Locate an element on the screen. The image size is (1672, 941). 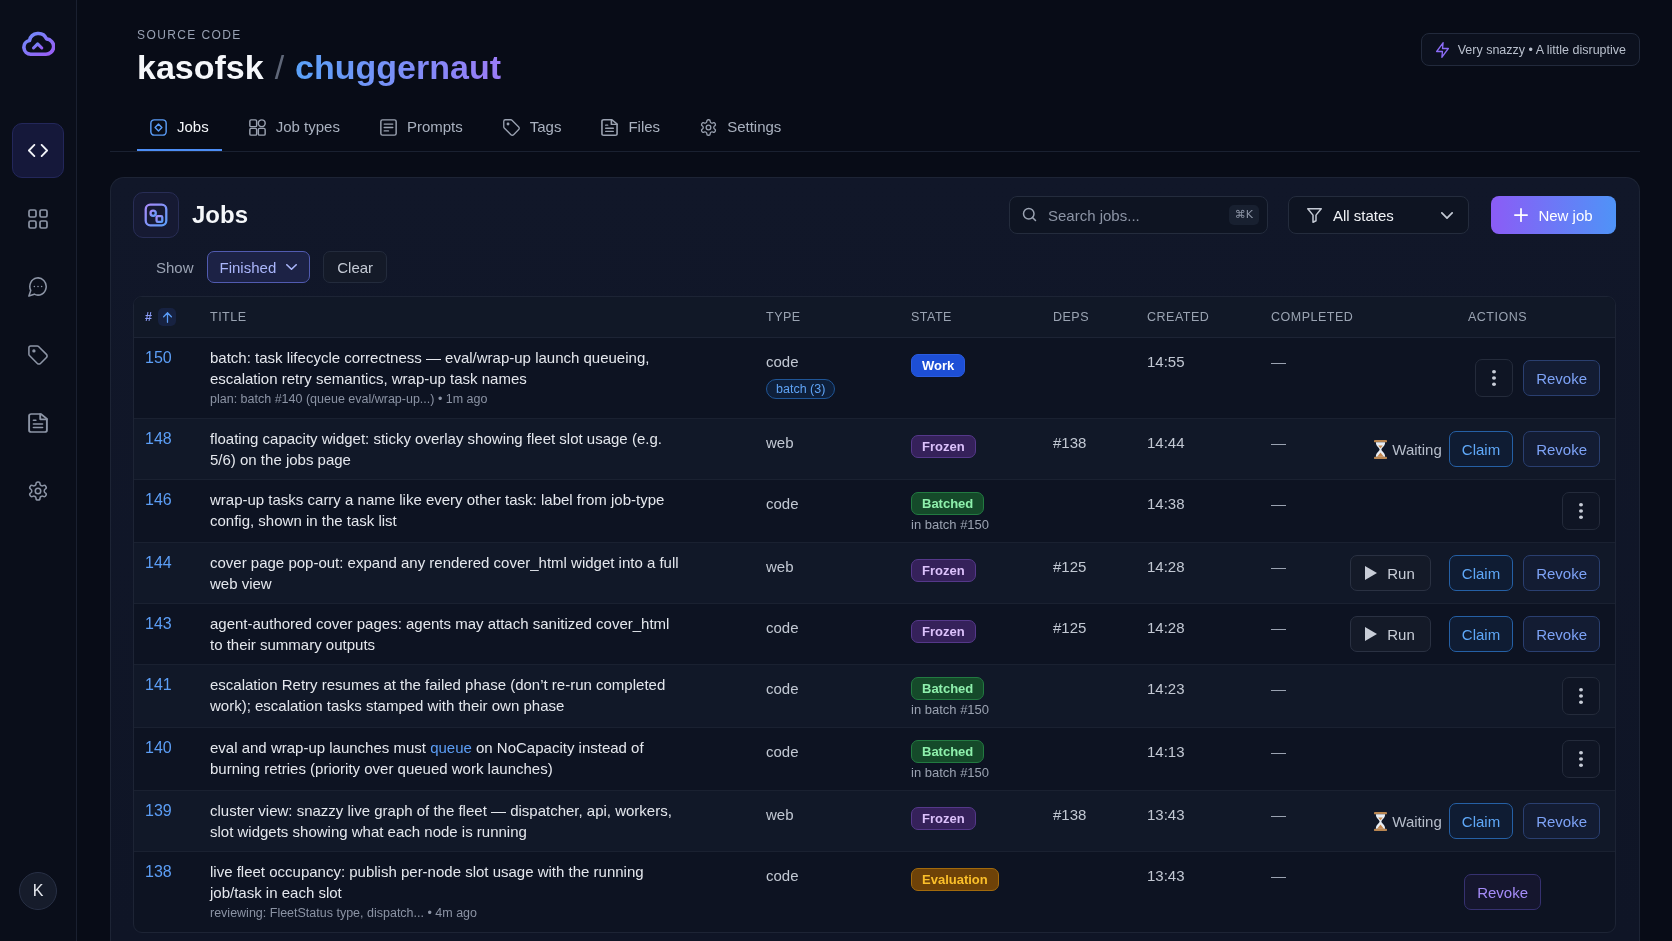
new-job-button: New job is located at coordinates (1553, 215).